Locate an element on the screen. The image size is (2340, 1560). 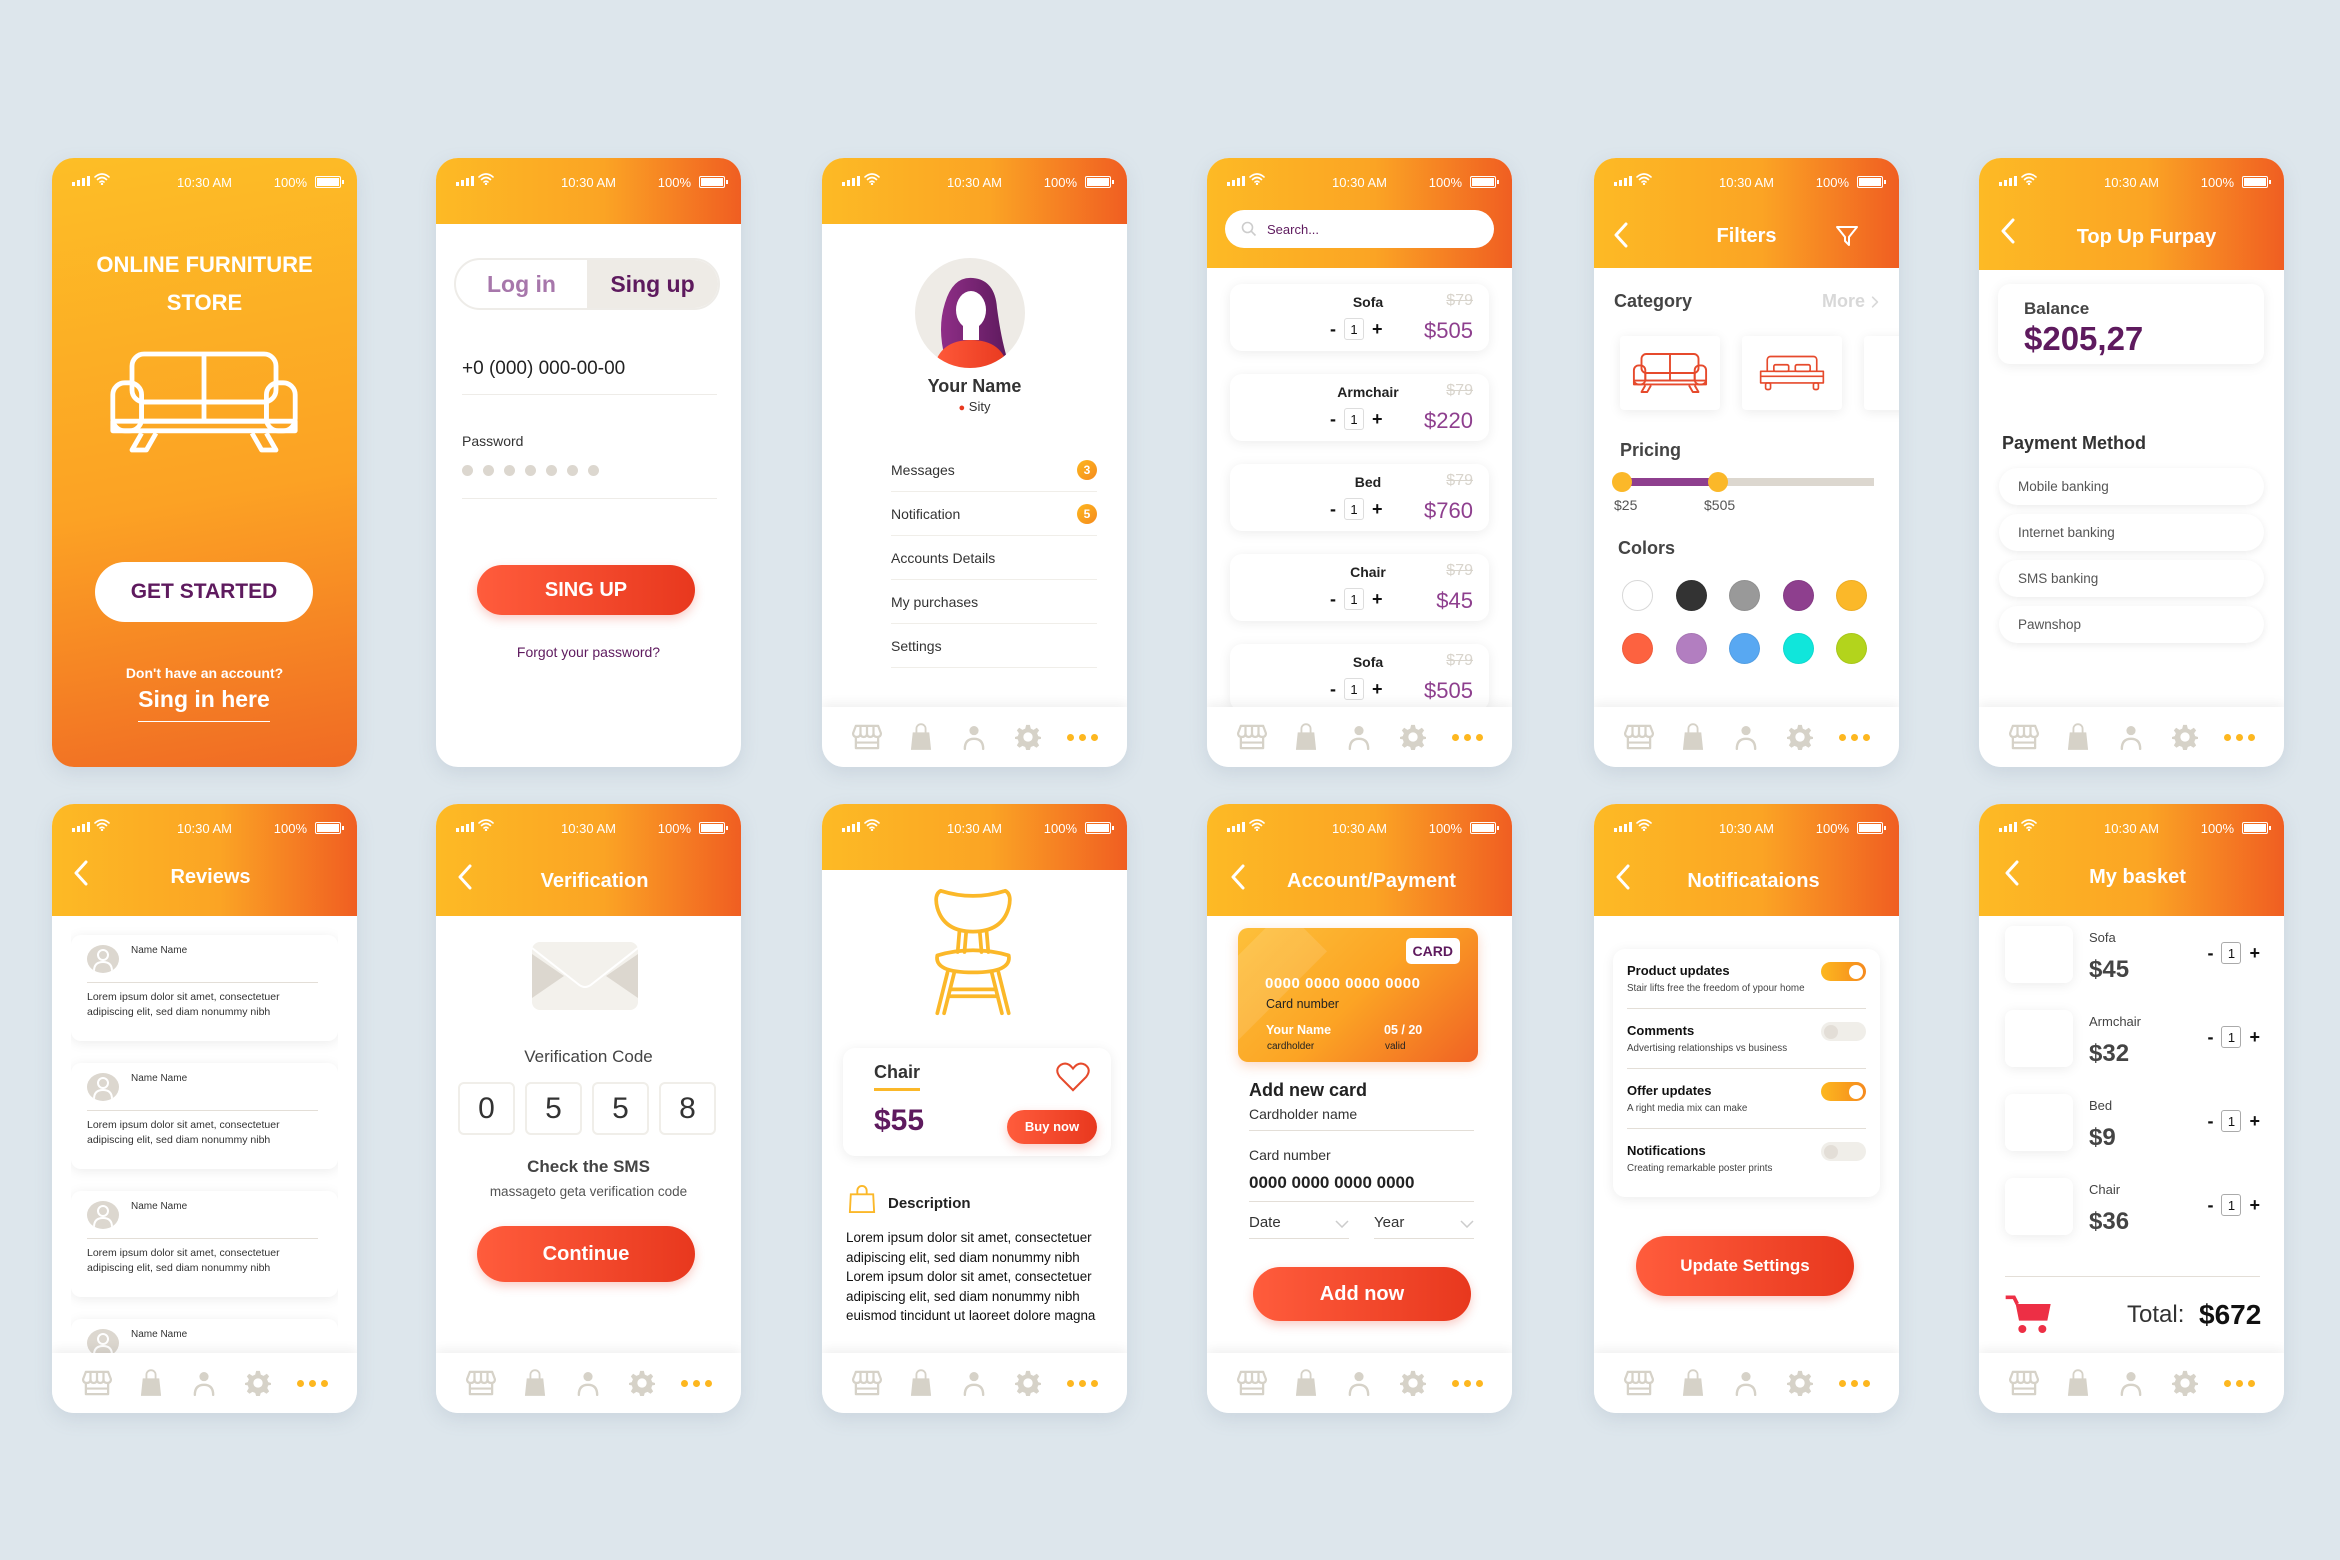
buy-now-button: Buy now is located at coordinates (1052, 1127).